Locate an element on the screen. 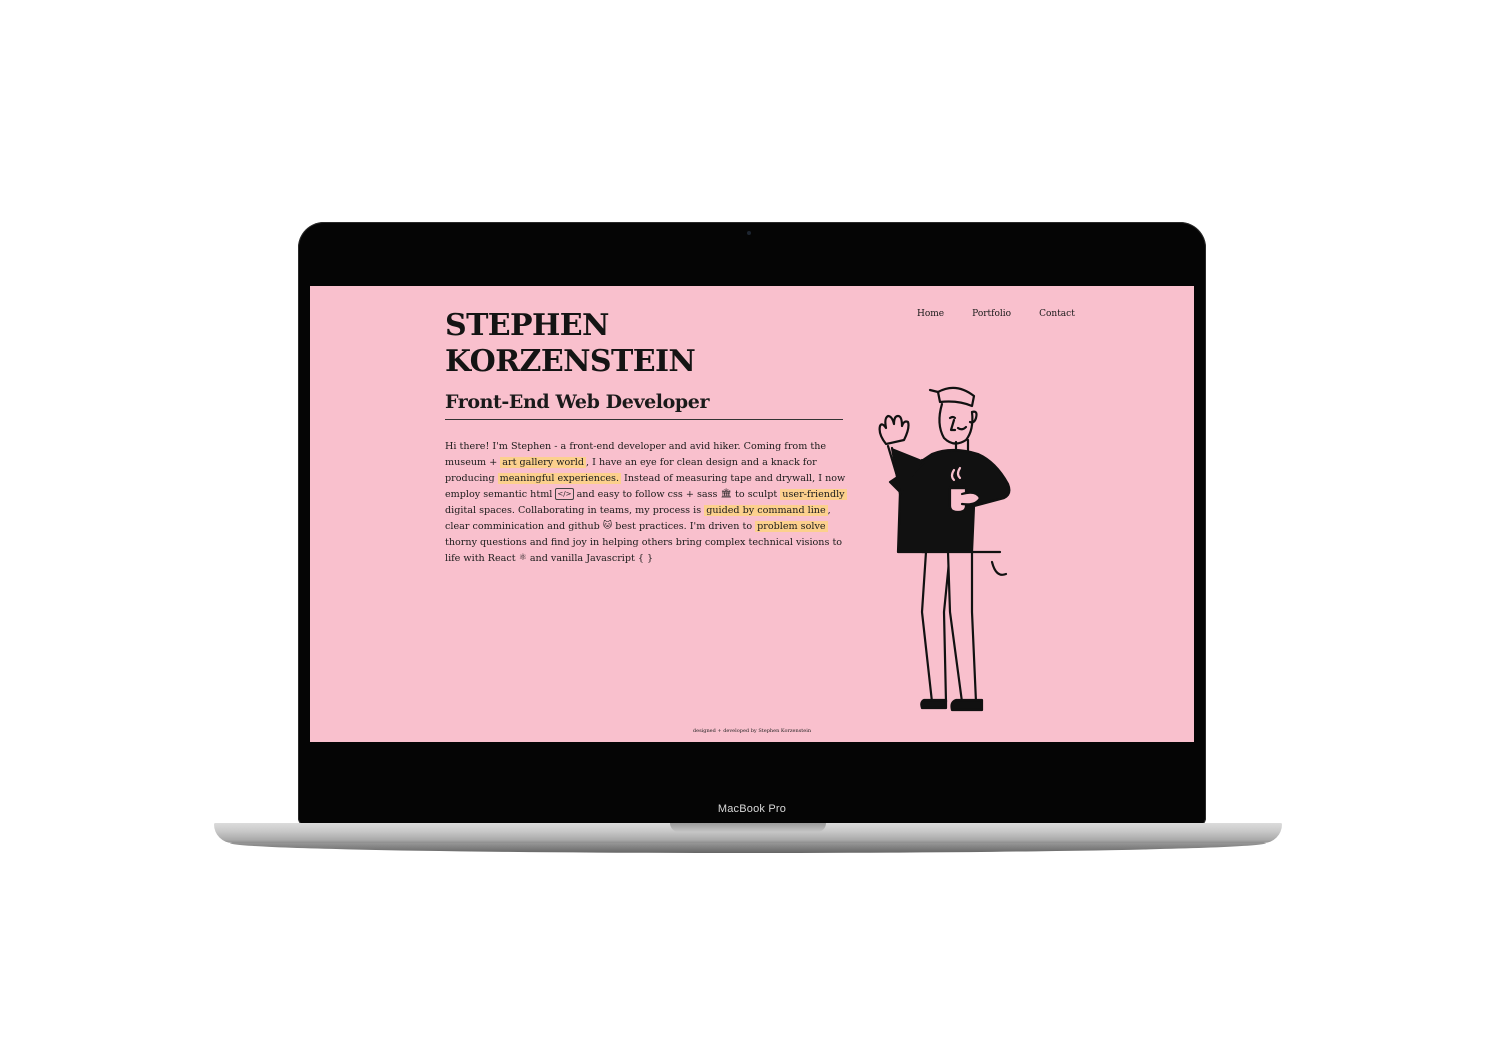  highlight-meaningful-experiences: meaningful experiences. is located at coordinates (559, 478).